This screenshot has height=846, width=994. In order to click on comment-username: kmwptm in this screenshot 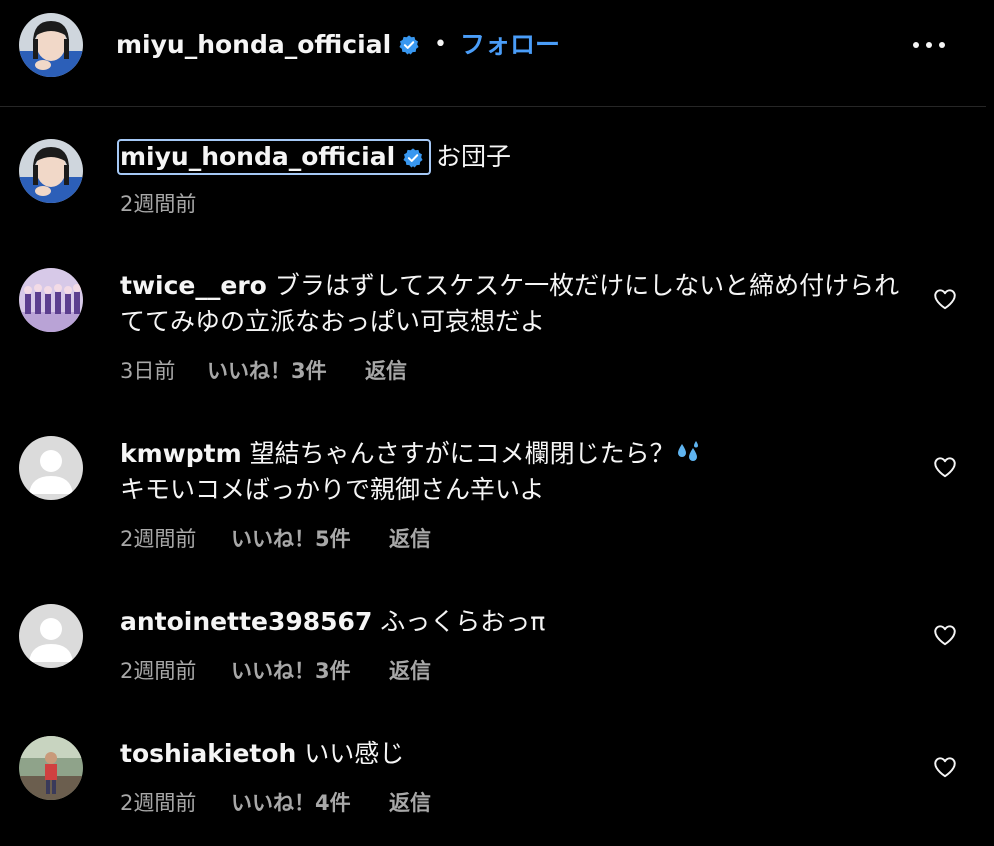, I will do `click(181, 453)`.